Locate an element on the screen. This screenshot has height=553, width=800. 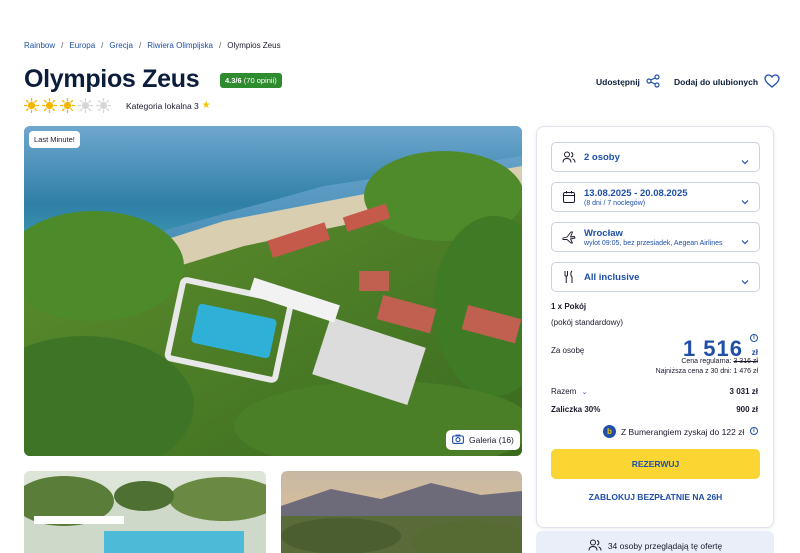
viewers-text: 34 osoby przeglądają tę ofertę is located at coordinates (665, 546).